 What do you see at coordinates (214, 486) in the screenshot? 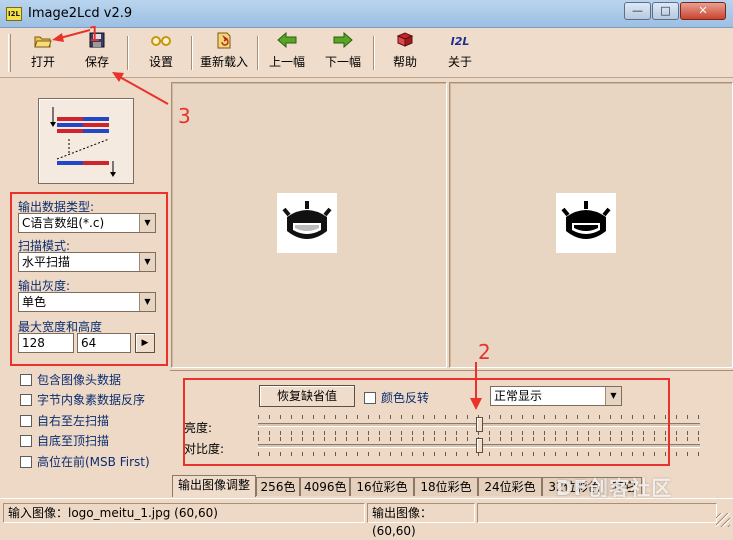
I see `tab-output-adjust: 输出图像调整` at bounding box center [214, 486].